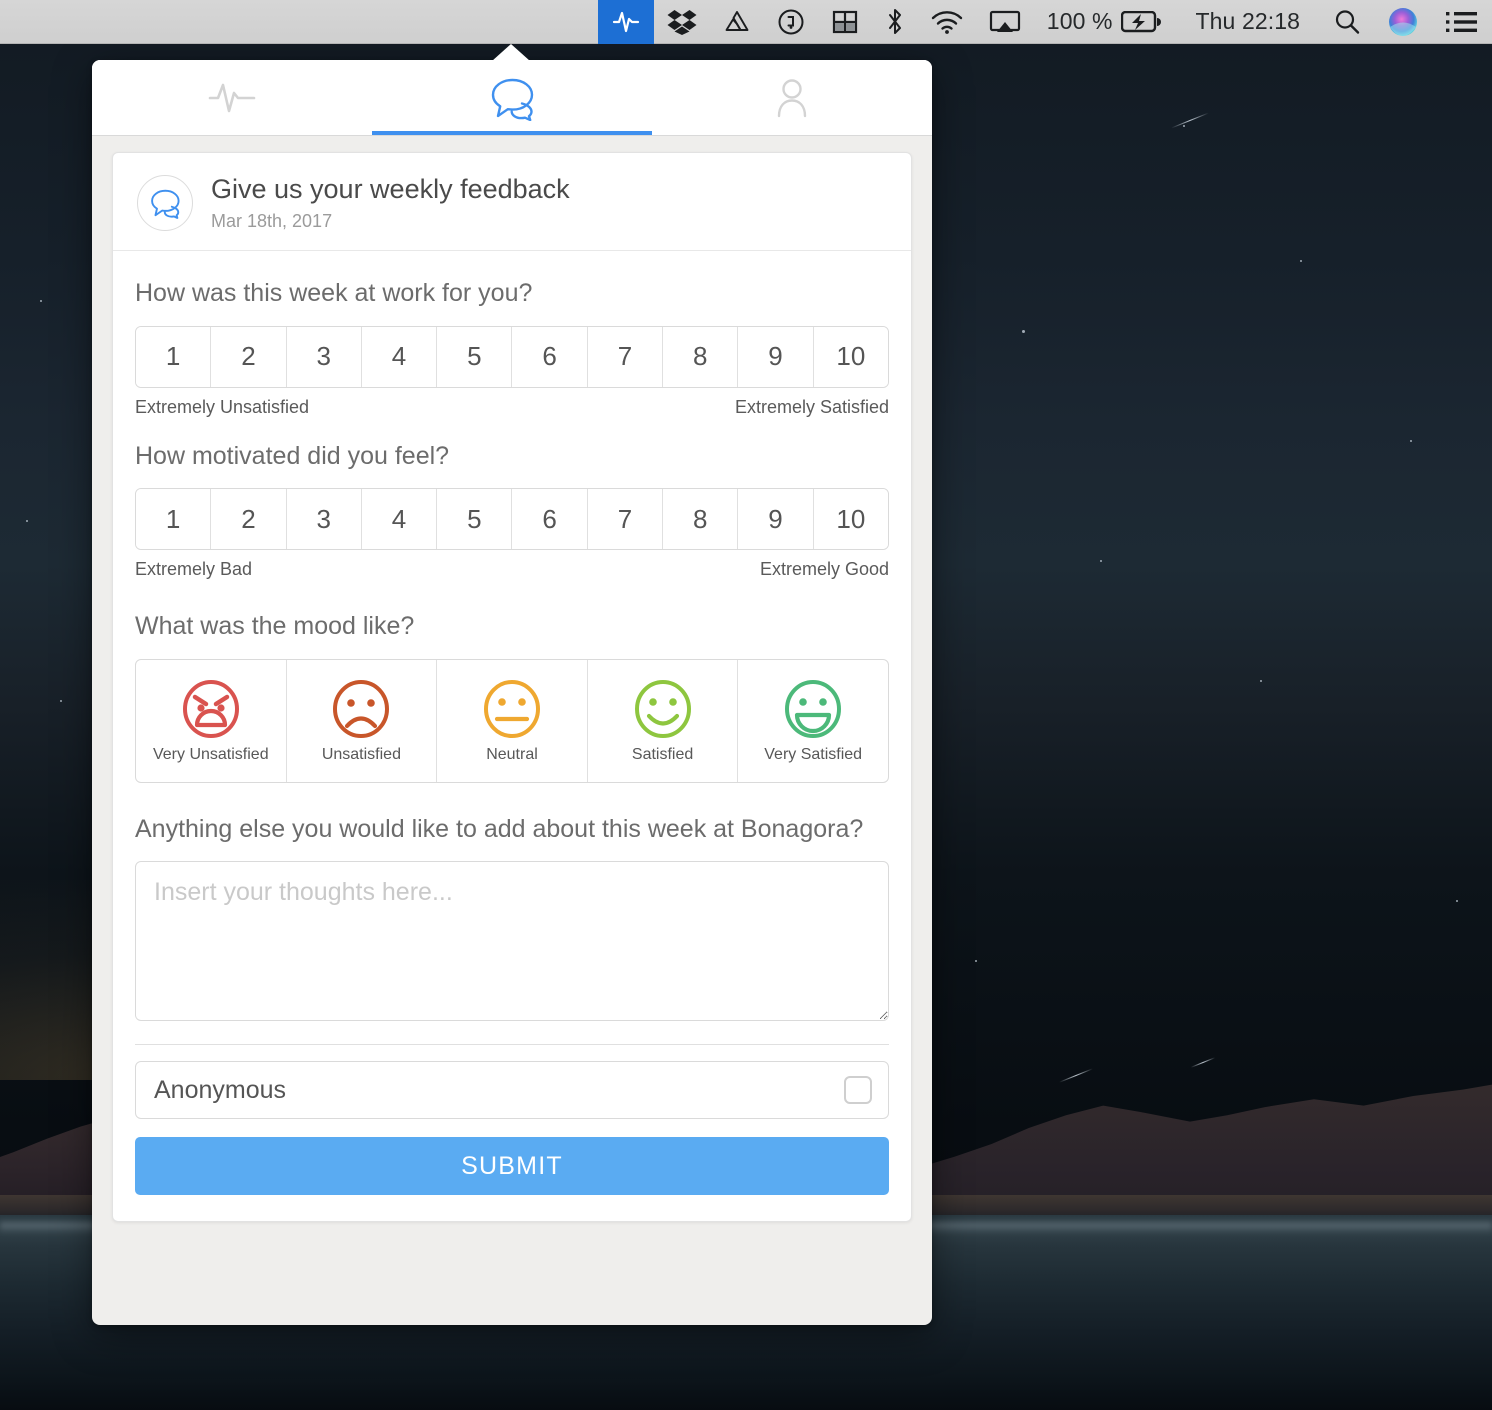 Image resolution: width=1492 pixels, height=1410 pixels. Describe the element at coordinates (390, 189) in the screenshot. I see `card-title: Give us your weekly feedback` at that location.